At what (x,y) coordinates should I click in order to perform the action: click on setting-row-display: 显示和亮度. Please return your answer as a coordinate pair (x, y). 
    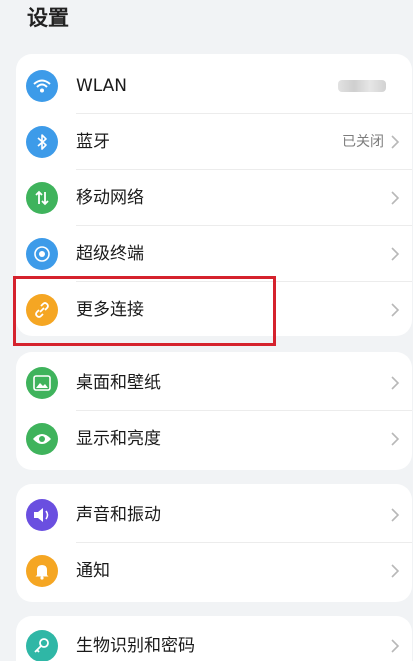
    Looking at the image, I should click on (214, 439).